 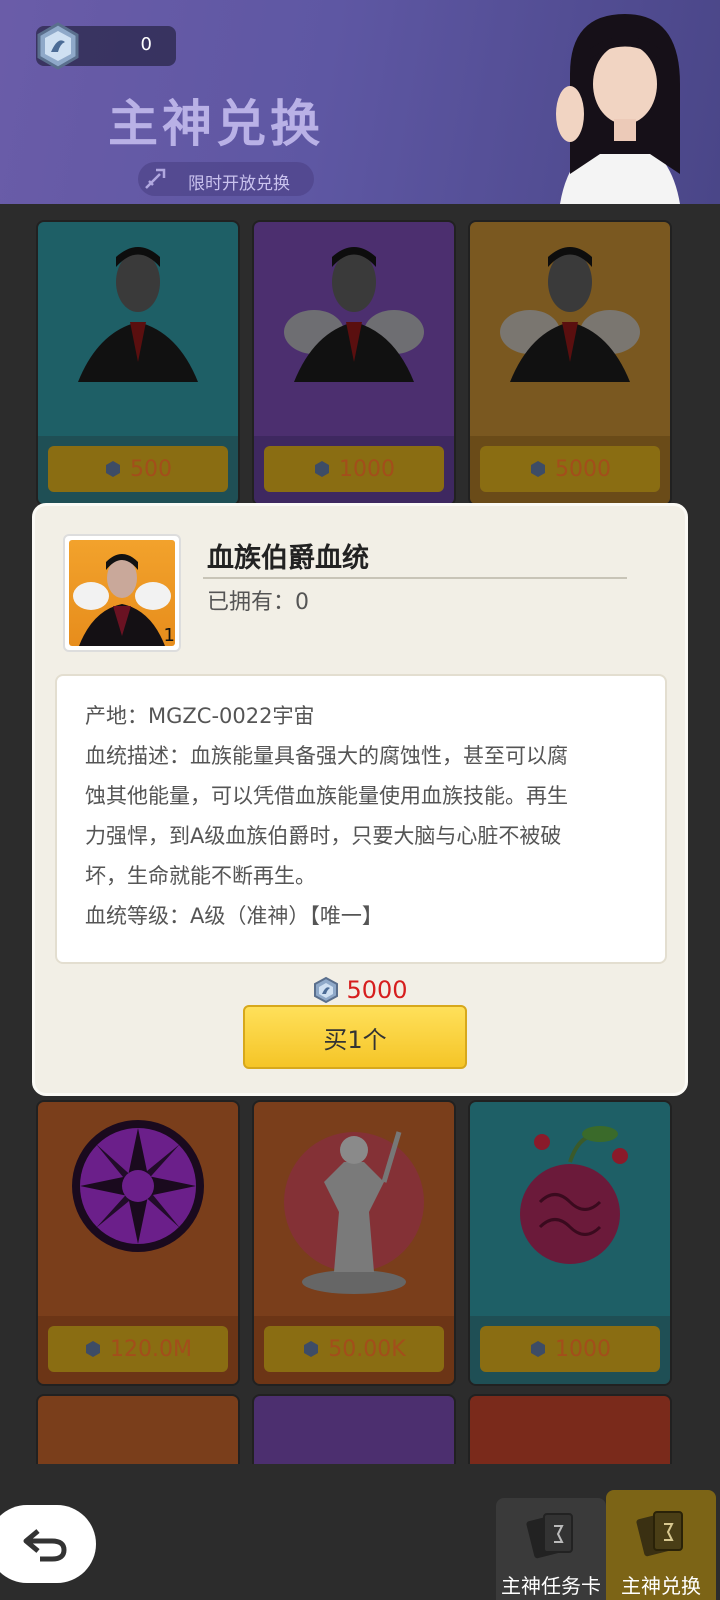 What do you see at coordinates (155, 178) in the screenshot?
I see `sword-icon` at bounding box center [155, 178].